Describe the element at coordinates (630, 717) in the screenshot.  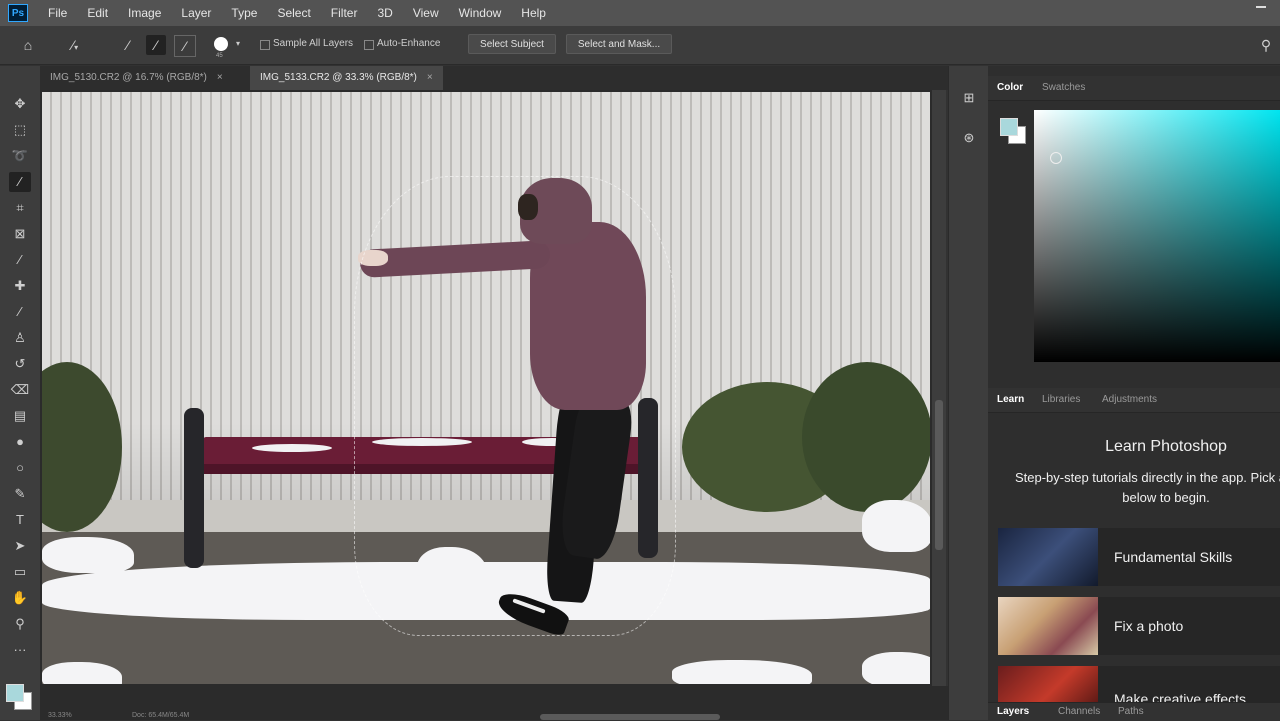
I see `horizontal-scroll-thumb` at that location.